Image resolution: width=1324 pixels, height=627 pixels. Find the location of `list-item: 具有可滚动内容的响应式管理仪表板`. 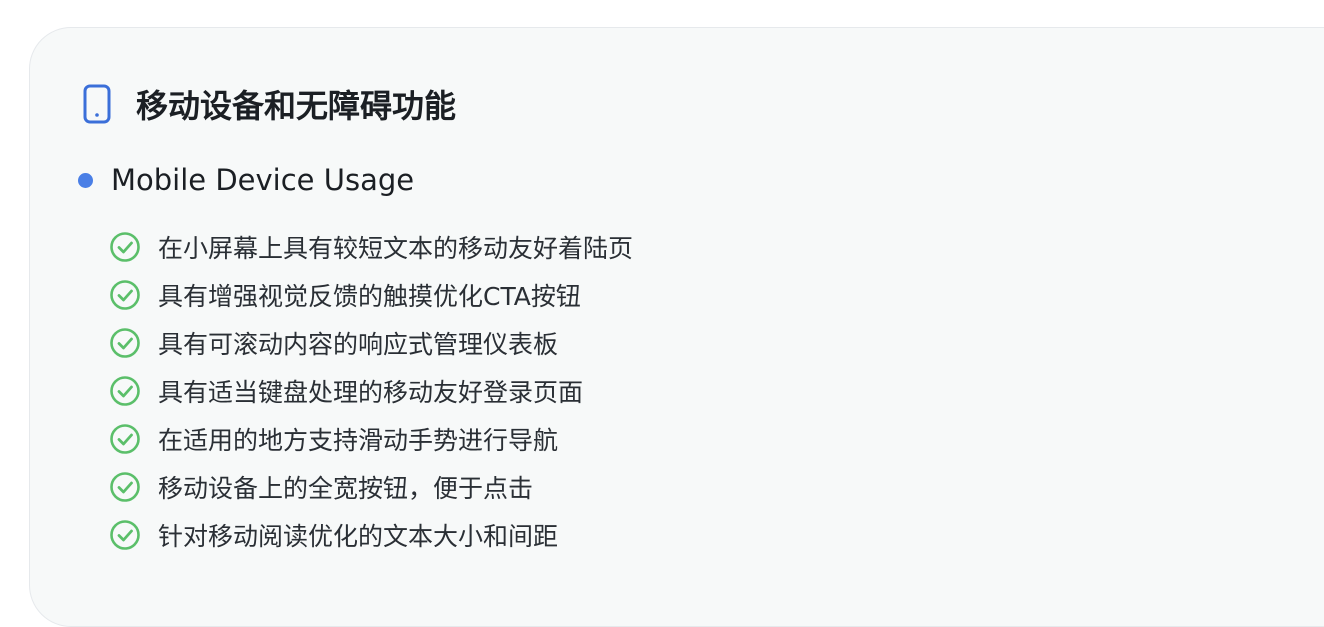

list-item: 具有可滚动内容的响应式管理仪表板 is located at coordinates (370, 343).